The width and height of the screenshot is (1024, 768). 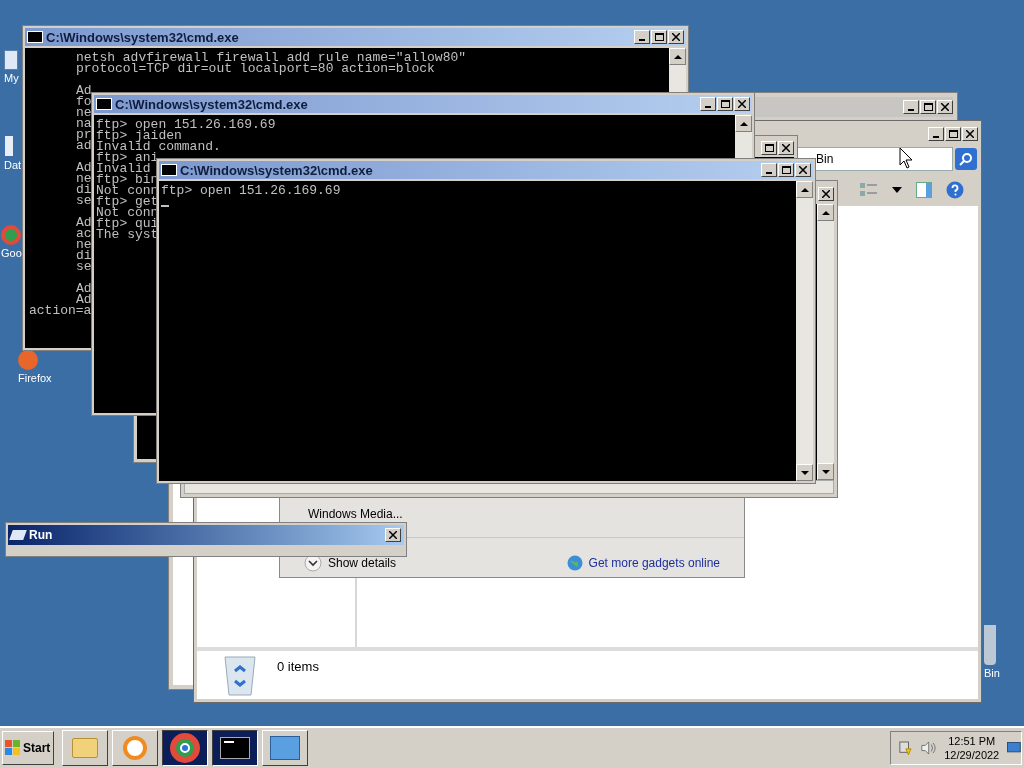 I want to click on desktop-icon-label: My, so click(x=11, y=79).